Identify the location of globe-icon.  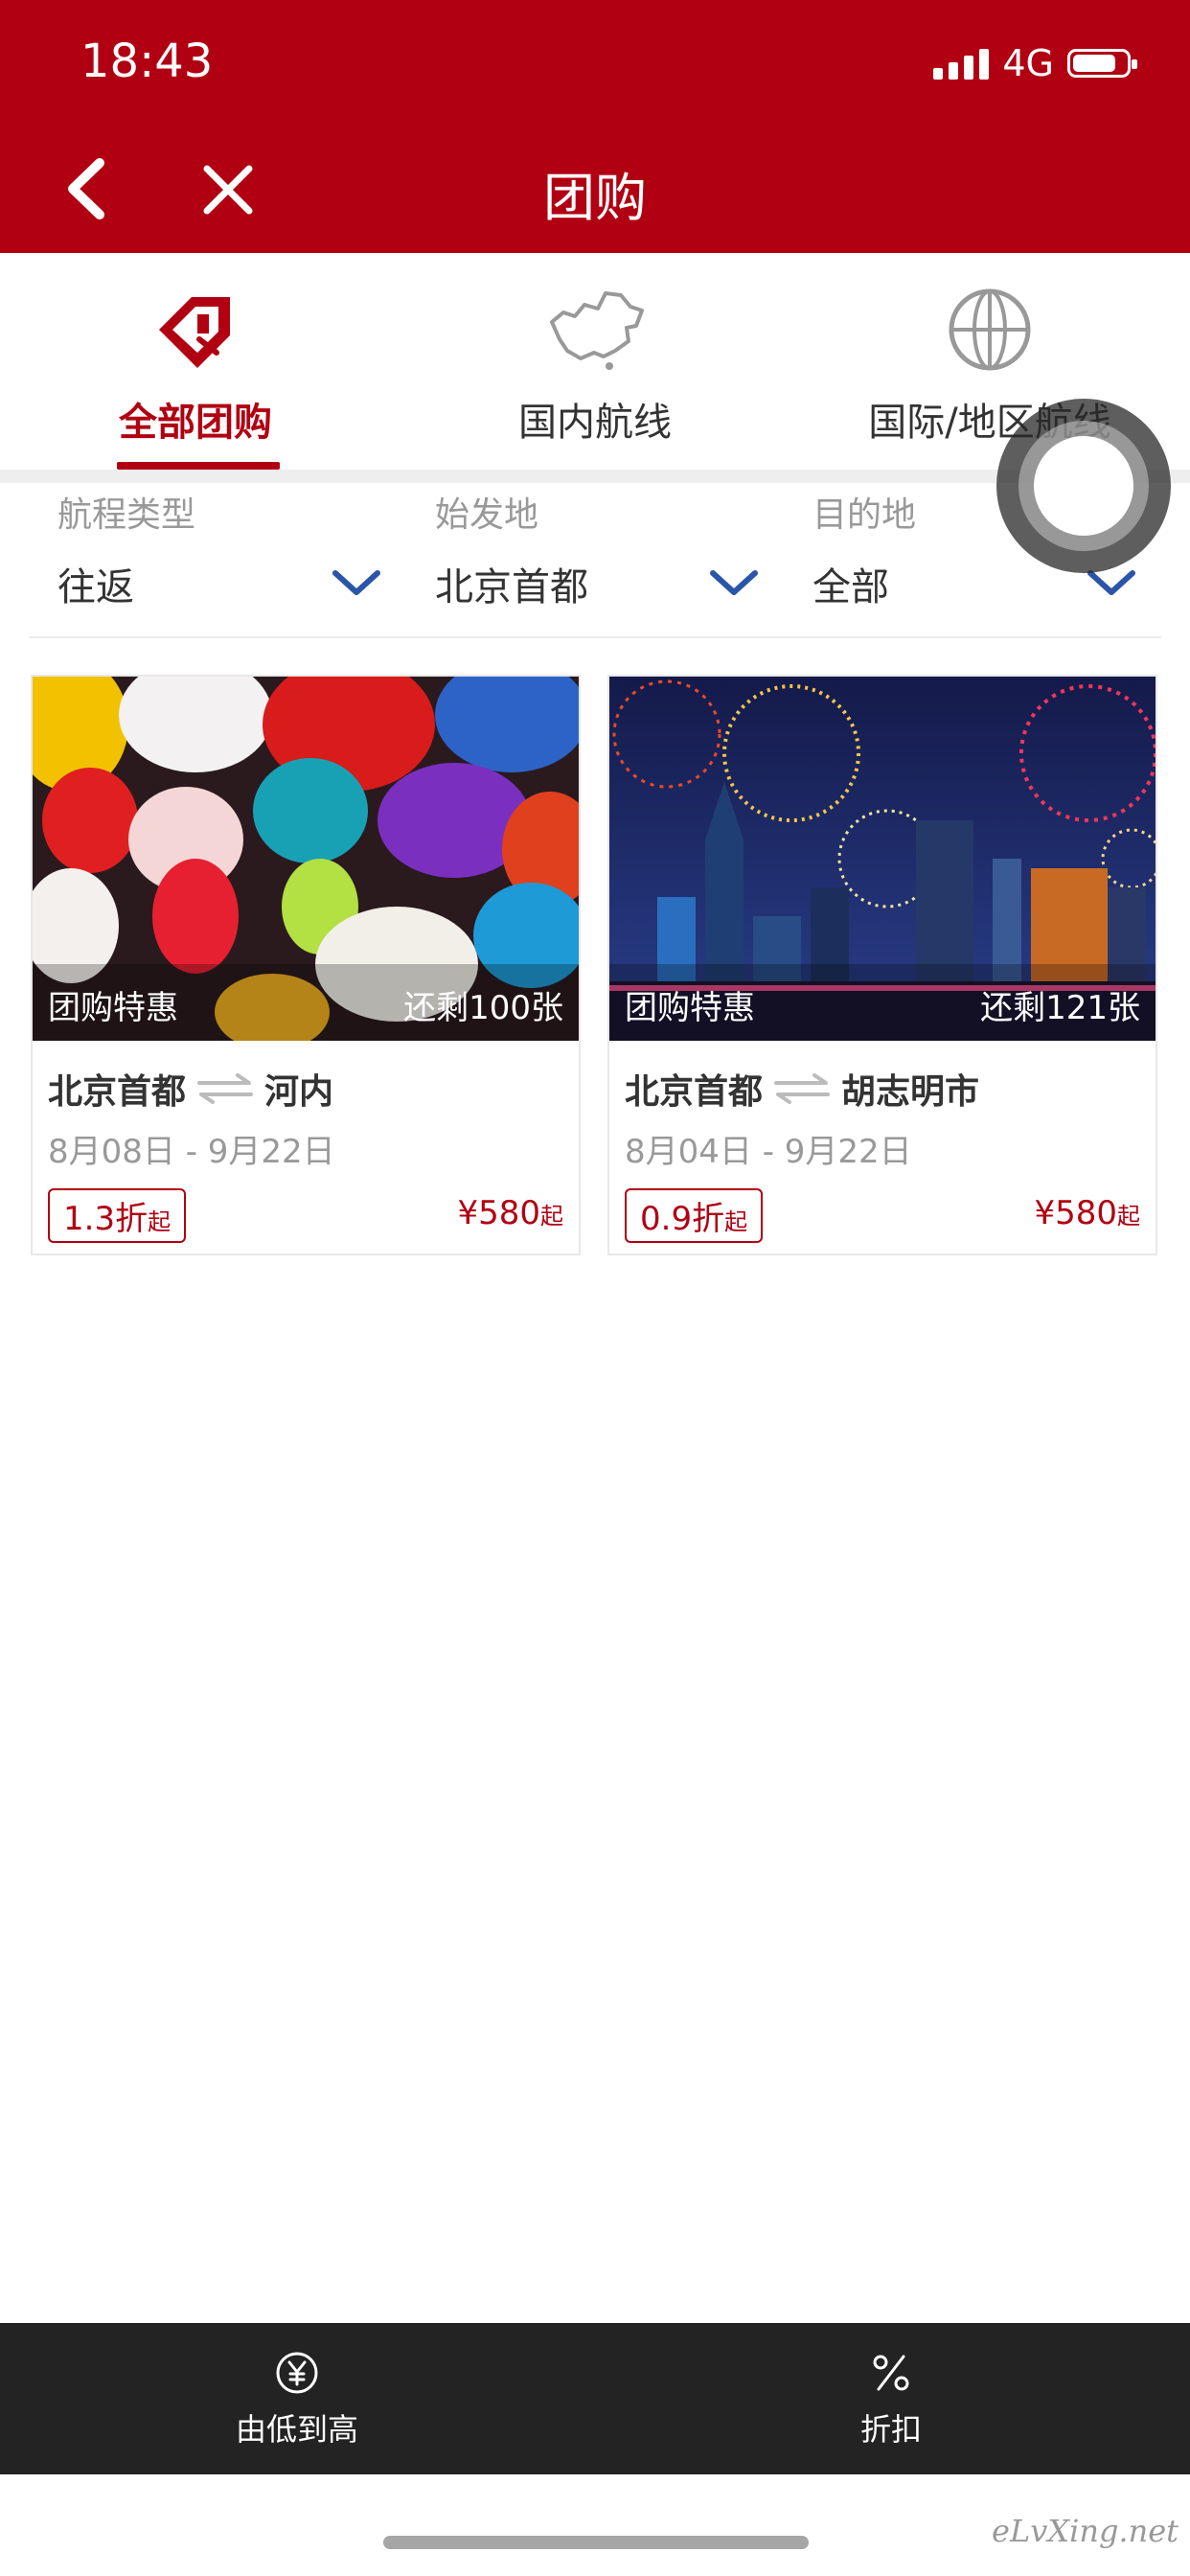
(990, 329).